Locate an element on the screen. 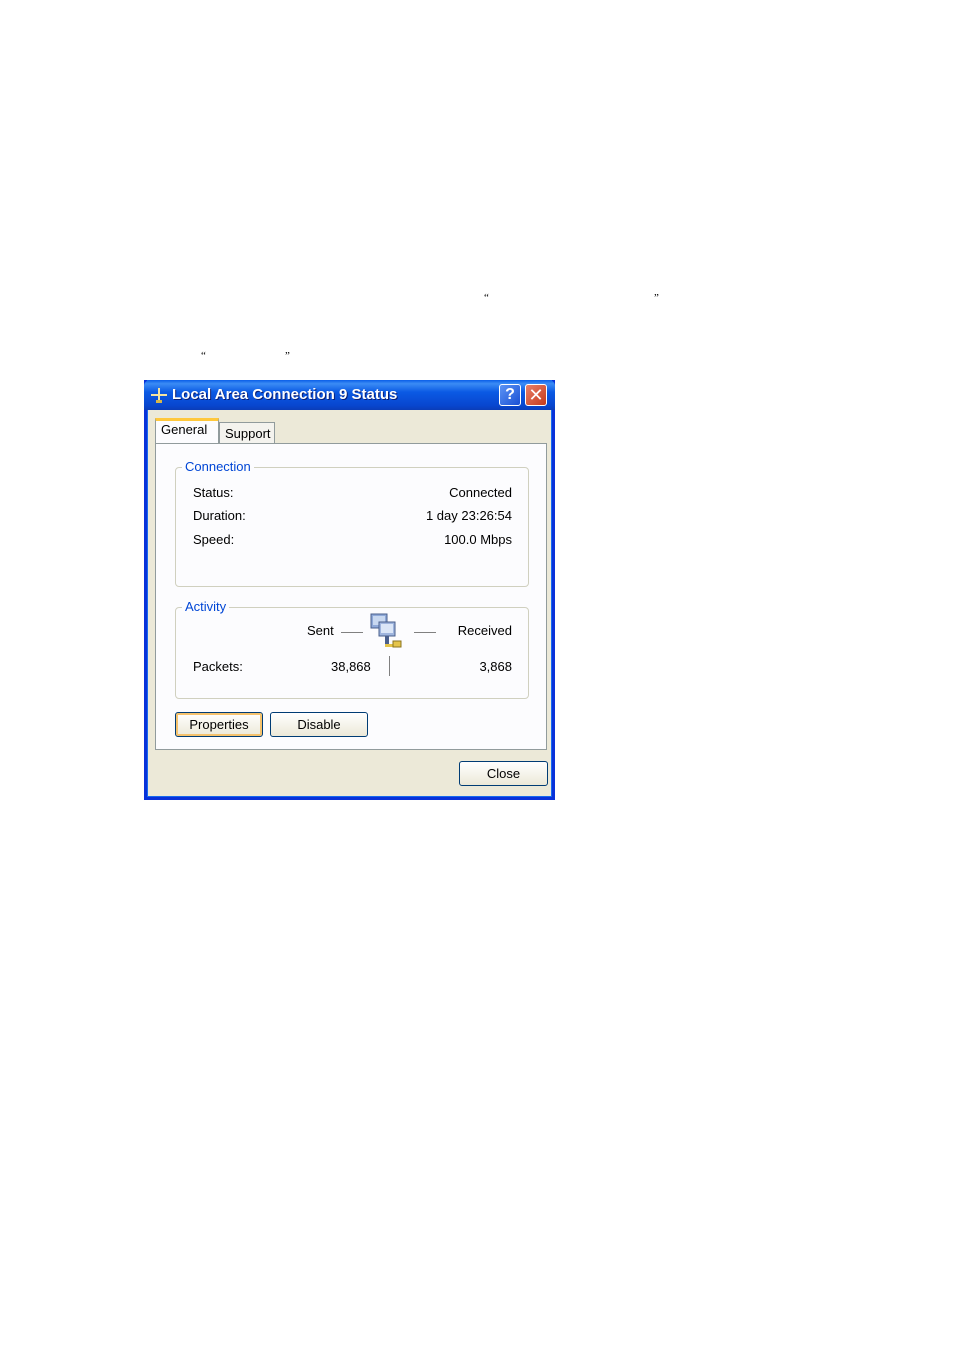 The width and height of the screenshot is (954, 1349). activity-legend: Activity is located at coordinates (206, 606).